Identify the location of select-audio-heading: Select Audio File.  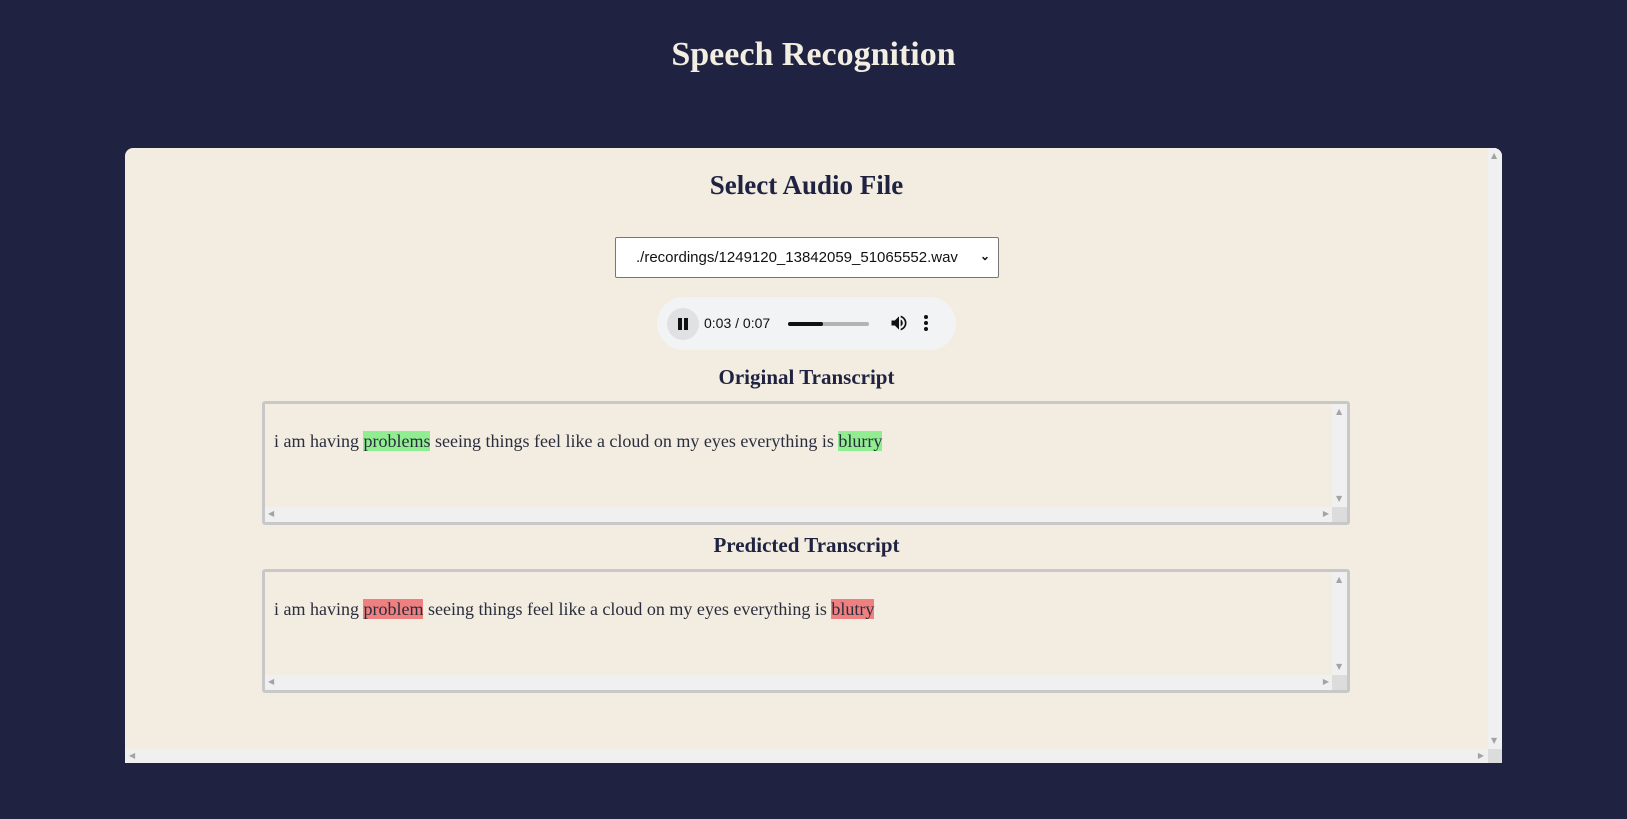
(806, 185).